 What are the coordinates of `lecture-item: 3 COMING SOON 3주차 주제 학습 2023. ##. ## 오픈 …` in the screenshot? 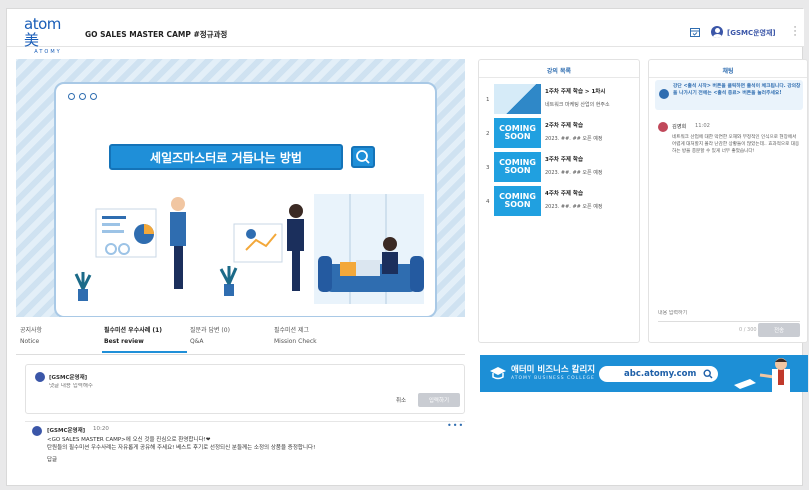 It's located at (559, 168).